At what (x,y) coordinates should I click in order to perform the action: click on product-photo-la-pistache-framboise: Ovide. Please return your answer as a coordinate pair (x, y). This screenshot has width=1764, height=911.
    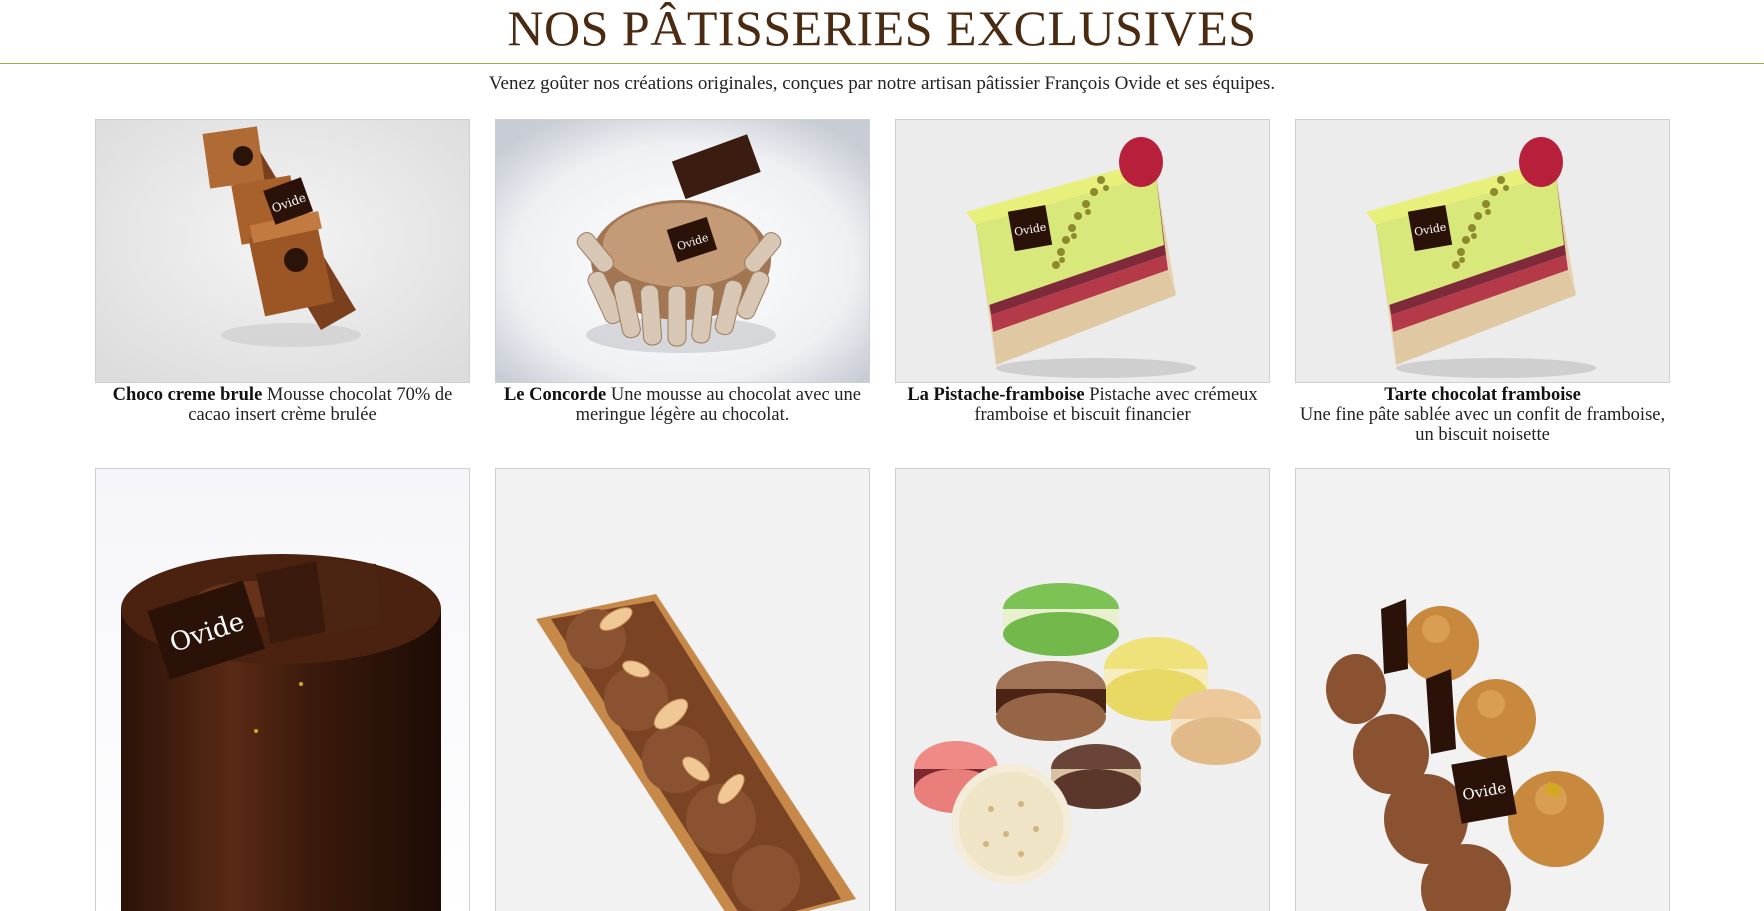
    Looking at the image, I should click on (1082, 251).